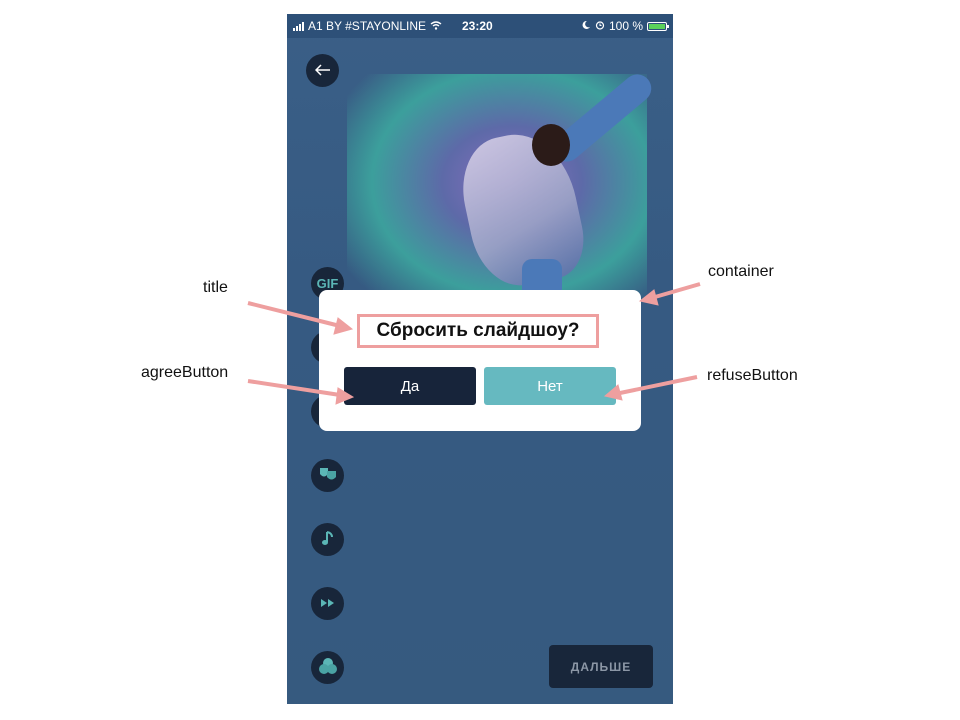 This screenshot has width=960, height=720. Describe the element at coordinates (752, 375) in the screenshot. I see `annotation-refuse-label: refuseButton` at that location.